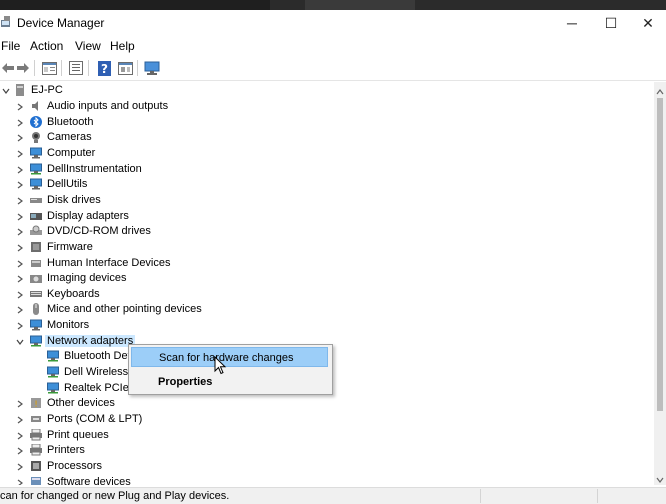 The height and width of the screenshot is (504, 666). Describe the element at coordinates (109, 262) in the screenshot. I see `tree-item-label: Human Interface Devices` at that location.